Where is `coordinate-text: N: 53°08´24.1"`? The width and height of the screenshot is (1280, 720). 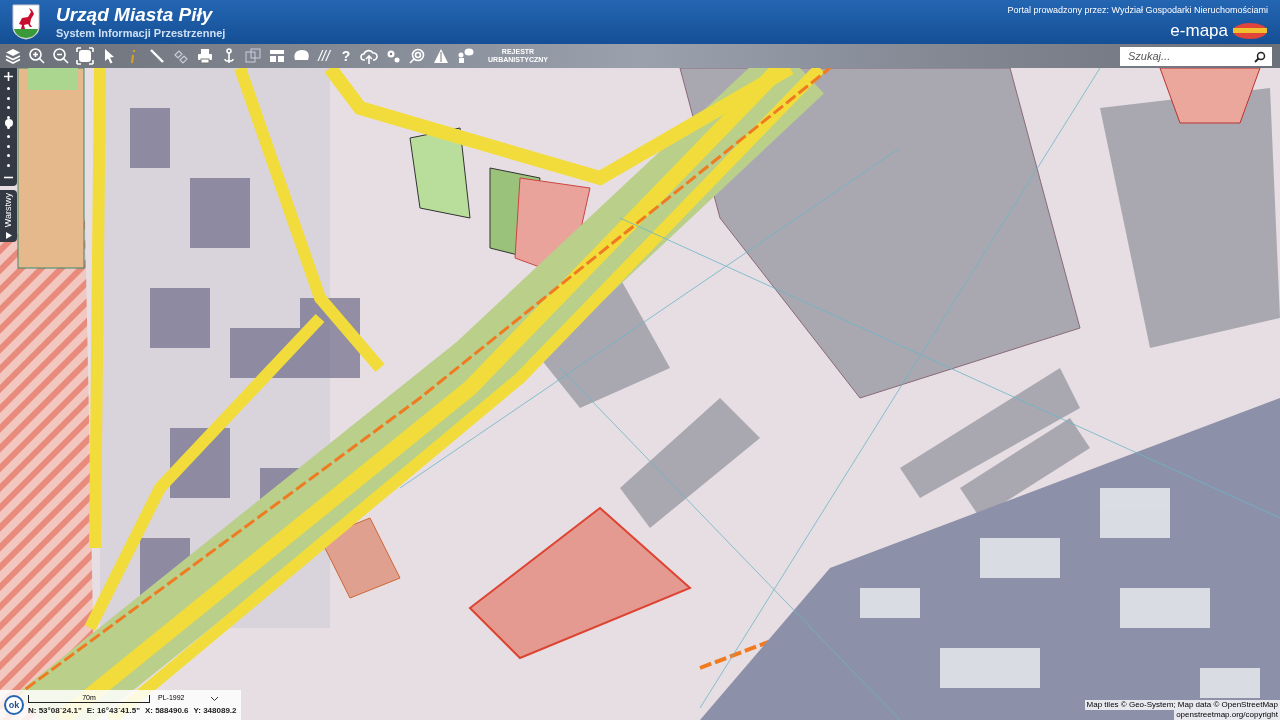 coordinate-text: N: 53°08´24.1" is located at coordinates (55, 710).